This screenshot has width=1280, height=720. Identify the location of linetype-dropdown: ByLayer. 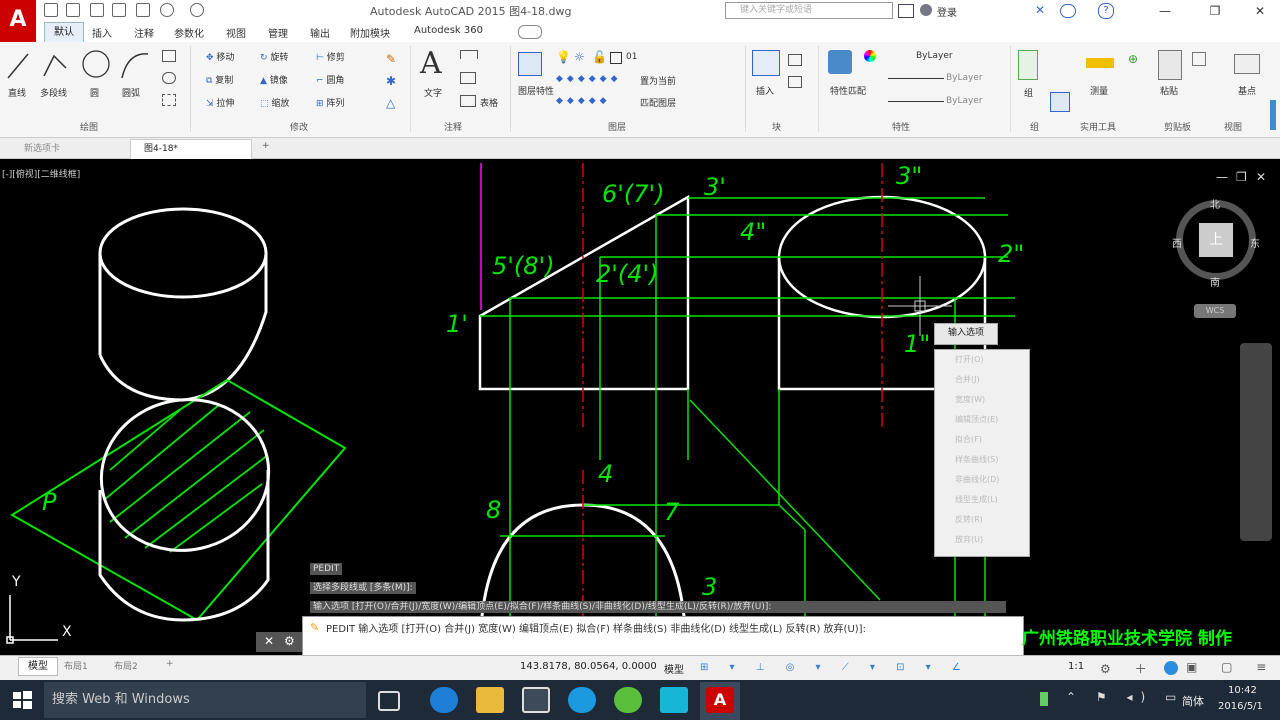
(964, 78).